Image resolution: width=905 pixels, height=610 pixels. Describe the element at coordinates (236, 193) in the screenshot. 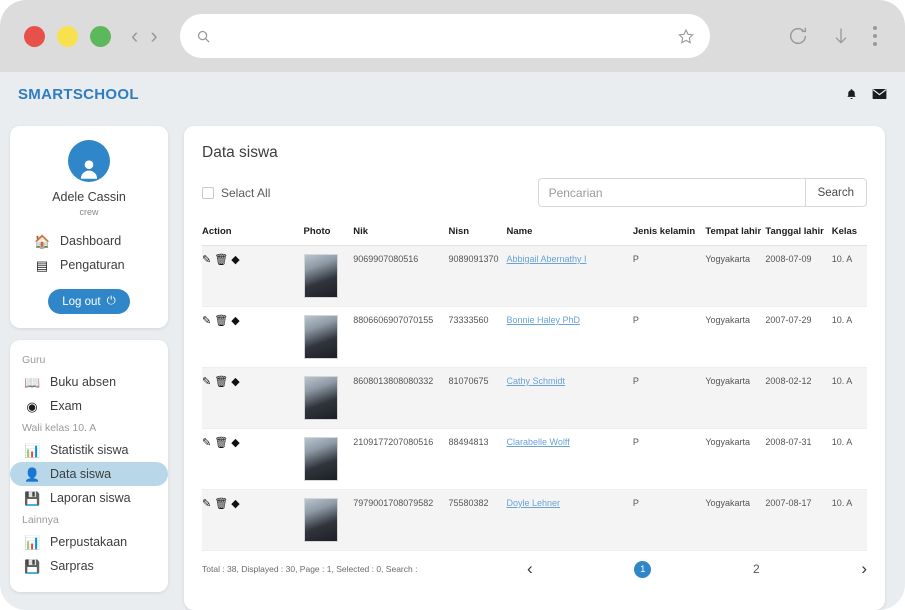

I see `select-all-control: Selact All` at that location.